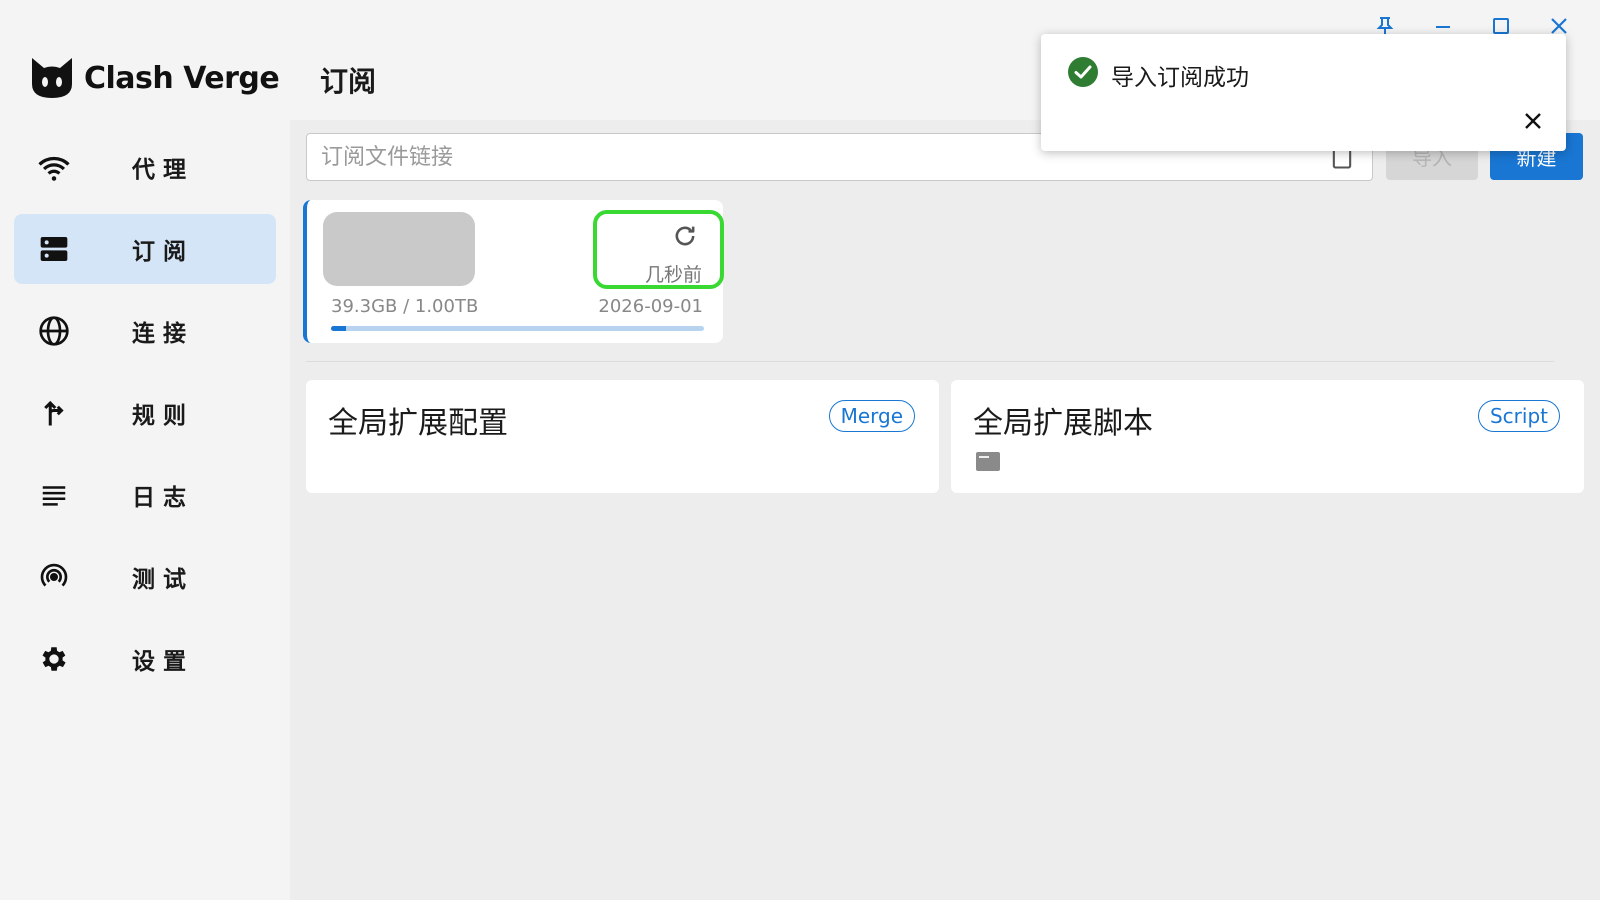  Describe the element at coordinates (54, 495) in the screenshot. I see `list-icon` at that location.